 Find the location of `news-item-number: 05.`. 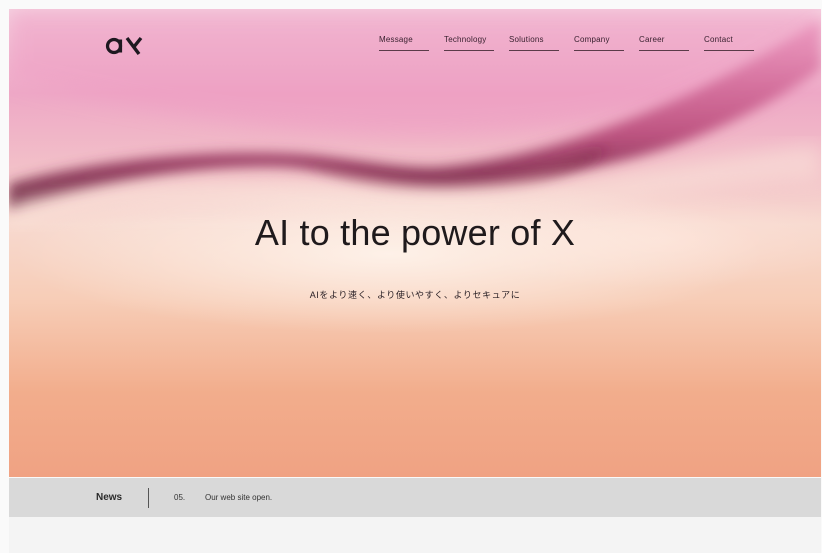

news-item-number: 05. is located at coordinates (180, 497).